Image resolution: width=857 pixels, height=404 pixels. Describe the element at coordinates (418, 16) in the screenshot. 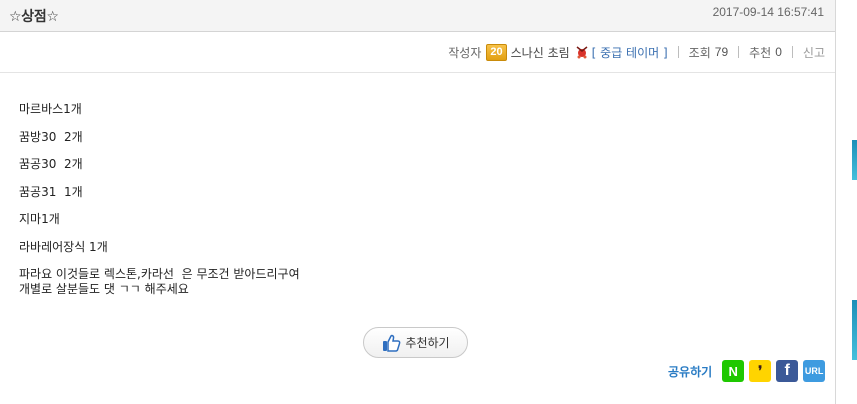

I see `post-header: ☆상점☆ 2017-09-14 16:57:41` at that location.